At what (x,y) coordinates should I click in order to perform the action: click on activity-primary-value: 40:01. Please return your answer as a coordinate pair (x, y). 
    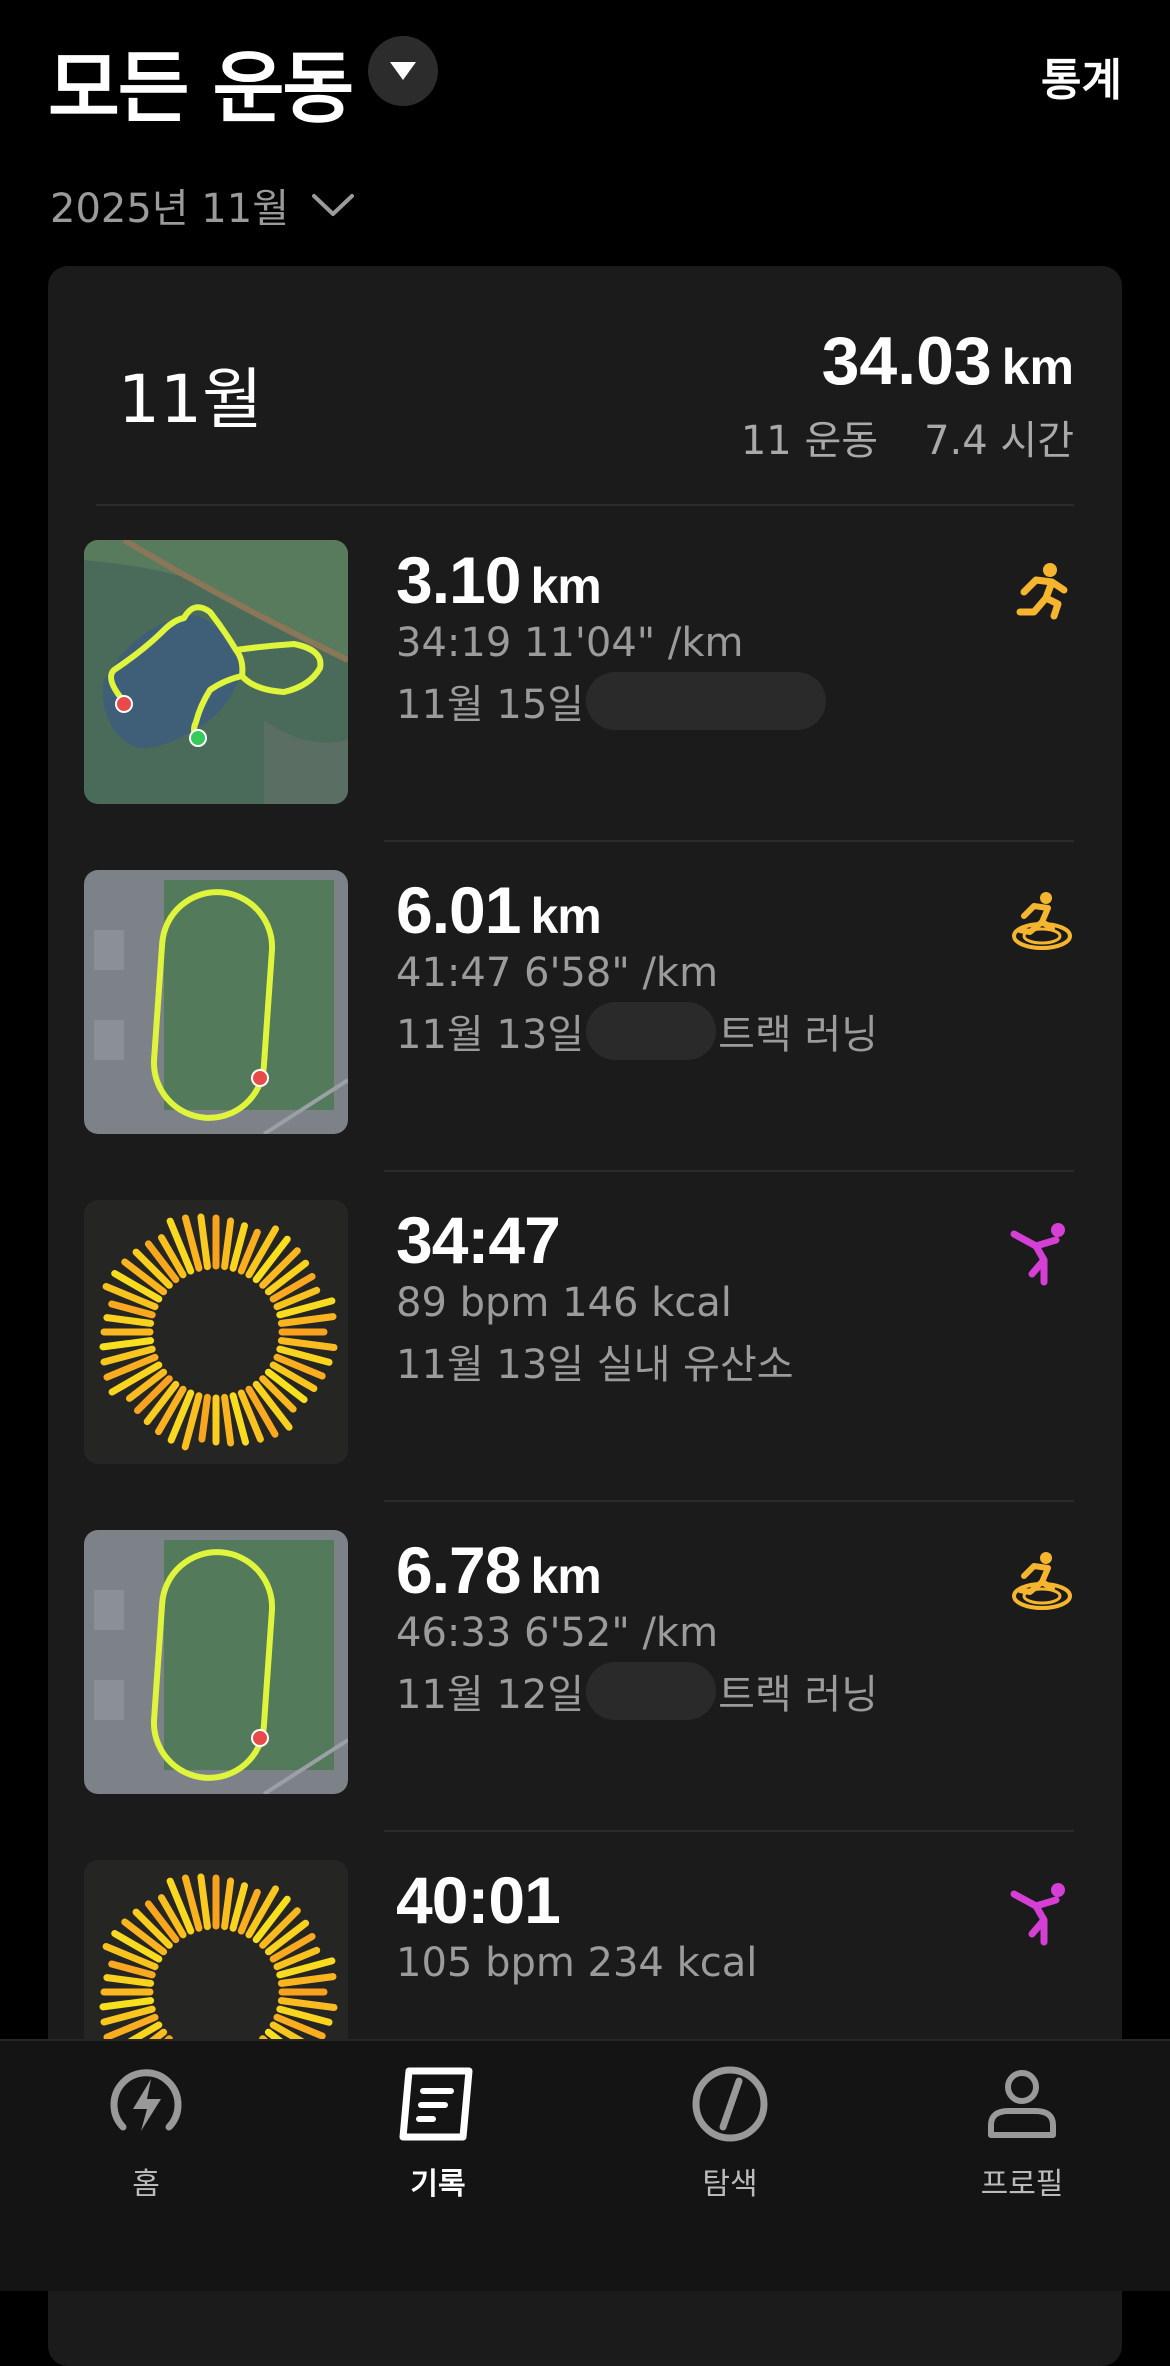
    Looking at the image, I should click on (679, 1900).